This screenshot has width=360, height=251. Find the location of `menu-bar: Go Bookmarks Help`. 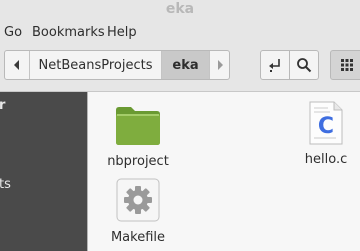

menu-bar: Go Bookmarks Help is located at coordinates (180, 33).